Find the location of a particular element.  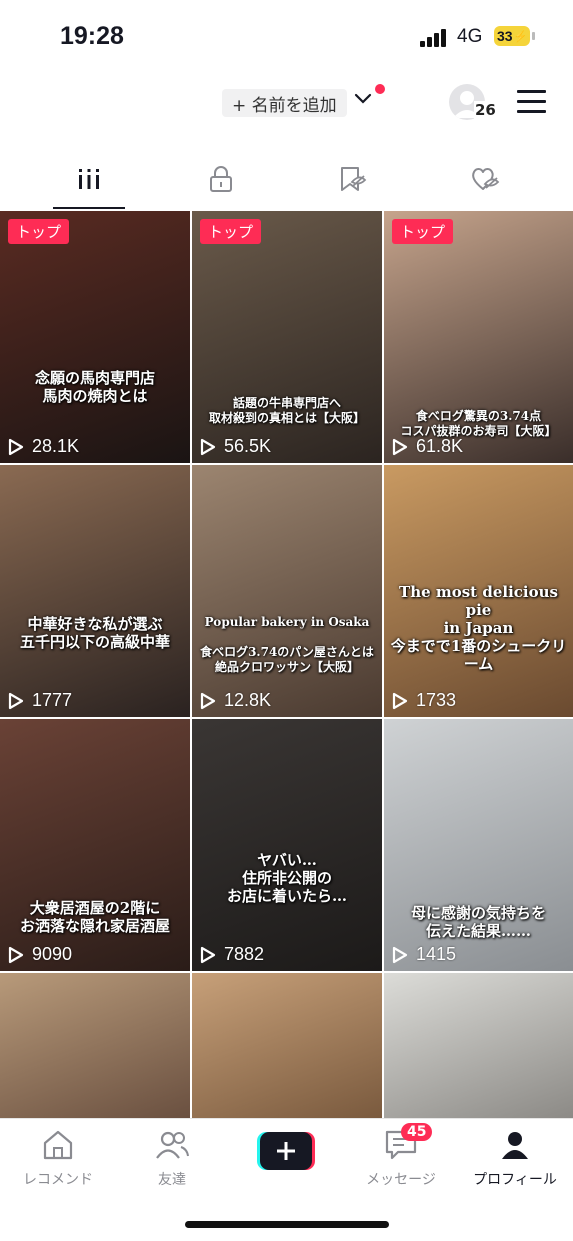

view-count-text: 1733 is located at coordinates (436, 700).